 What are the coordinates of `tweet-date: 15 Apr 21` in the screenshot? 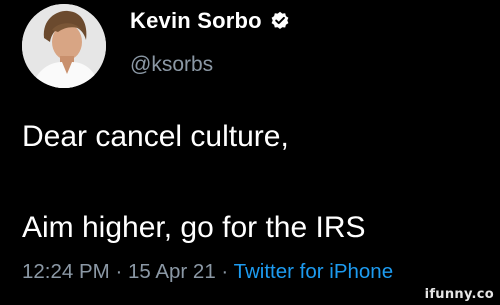 It's located at (172, 271).